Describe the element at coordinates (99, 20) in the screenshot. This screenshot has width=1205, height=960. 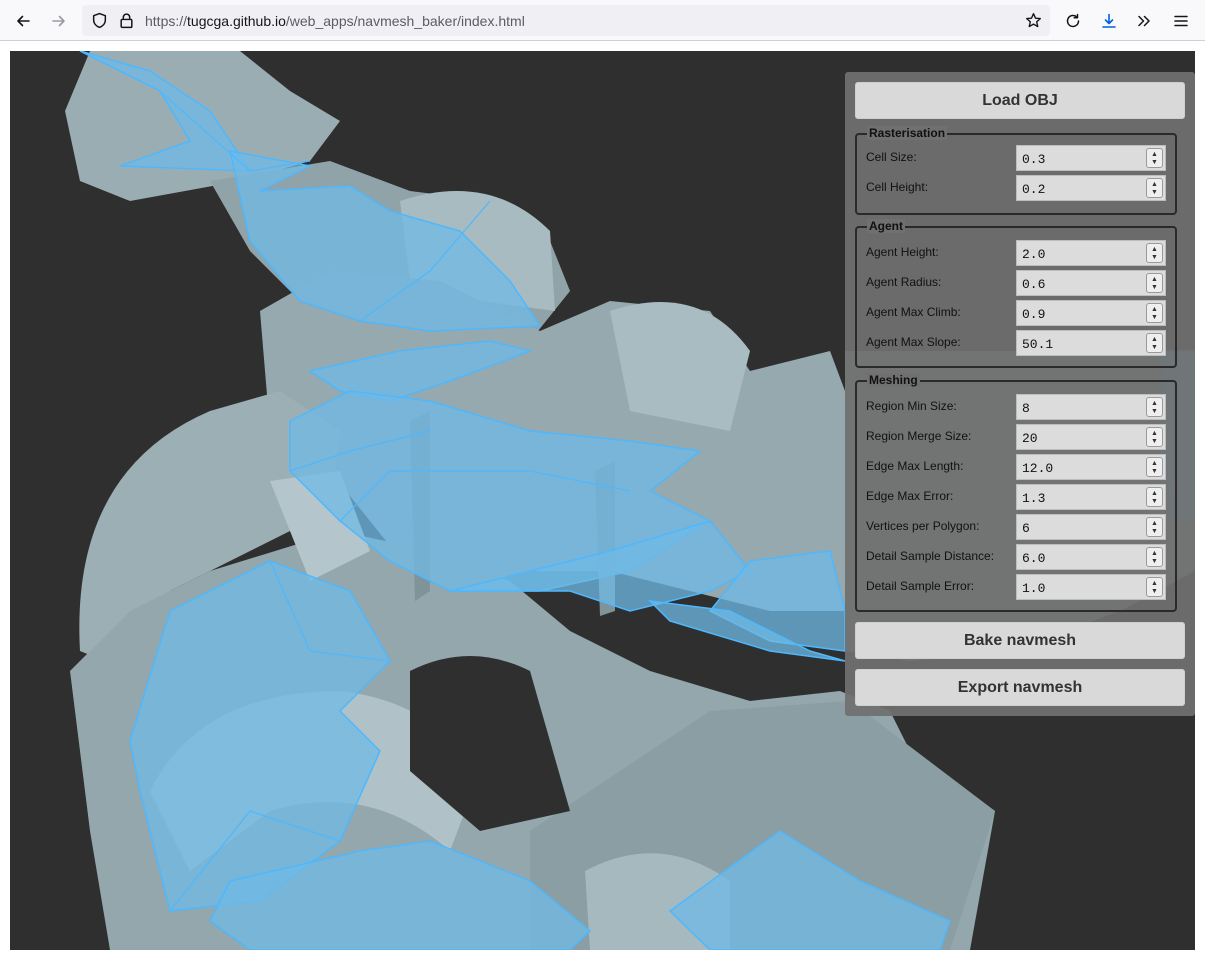
I see `shield-icon` at that location.